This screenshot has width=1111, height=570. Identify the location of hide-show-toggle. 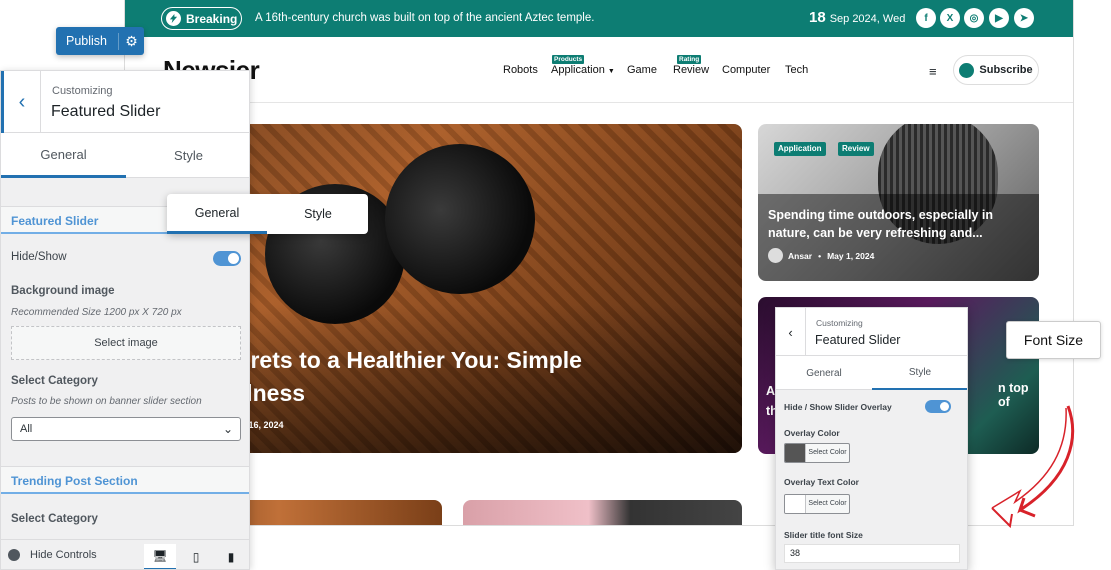
(227, 258).